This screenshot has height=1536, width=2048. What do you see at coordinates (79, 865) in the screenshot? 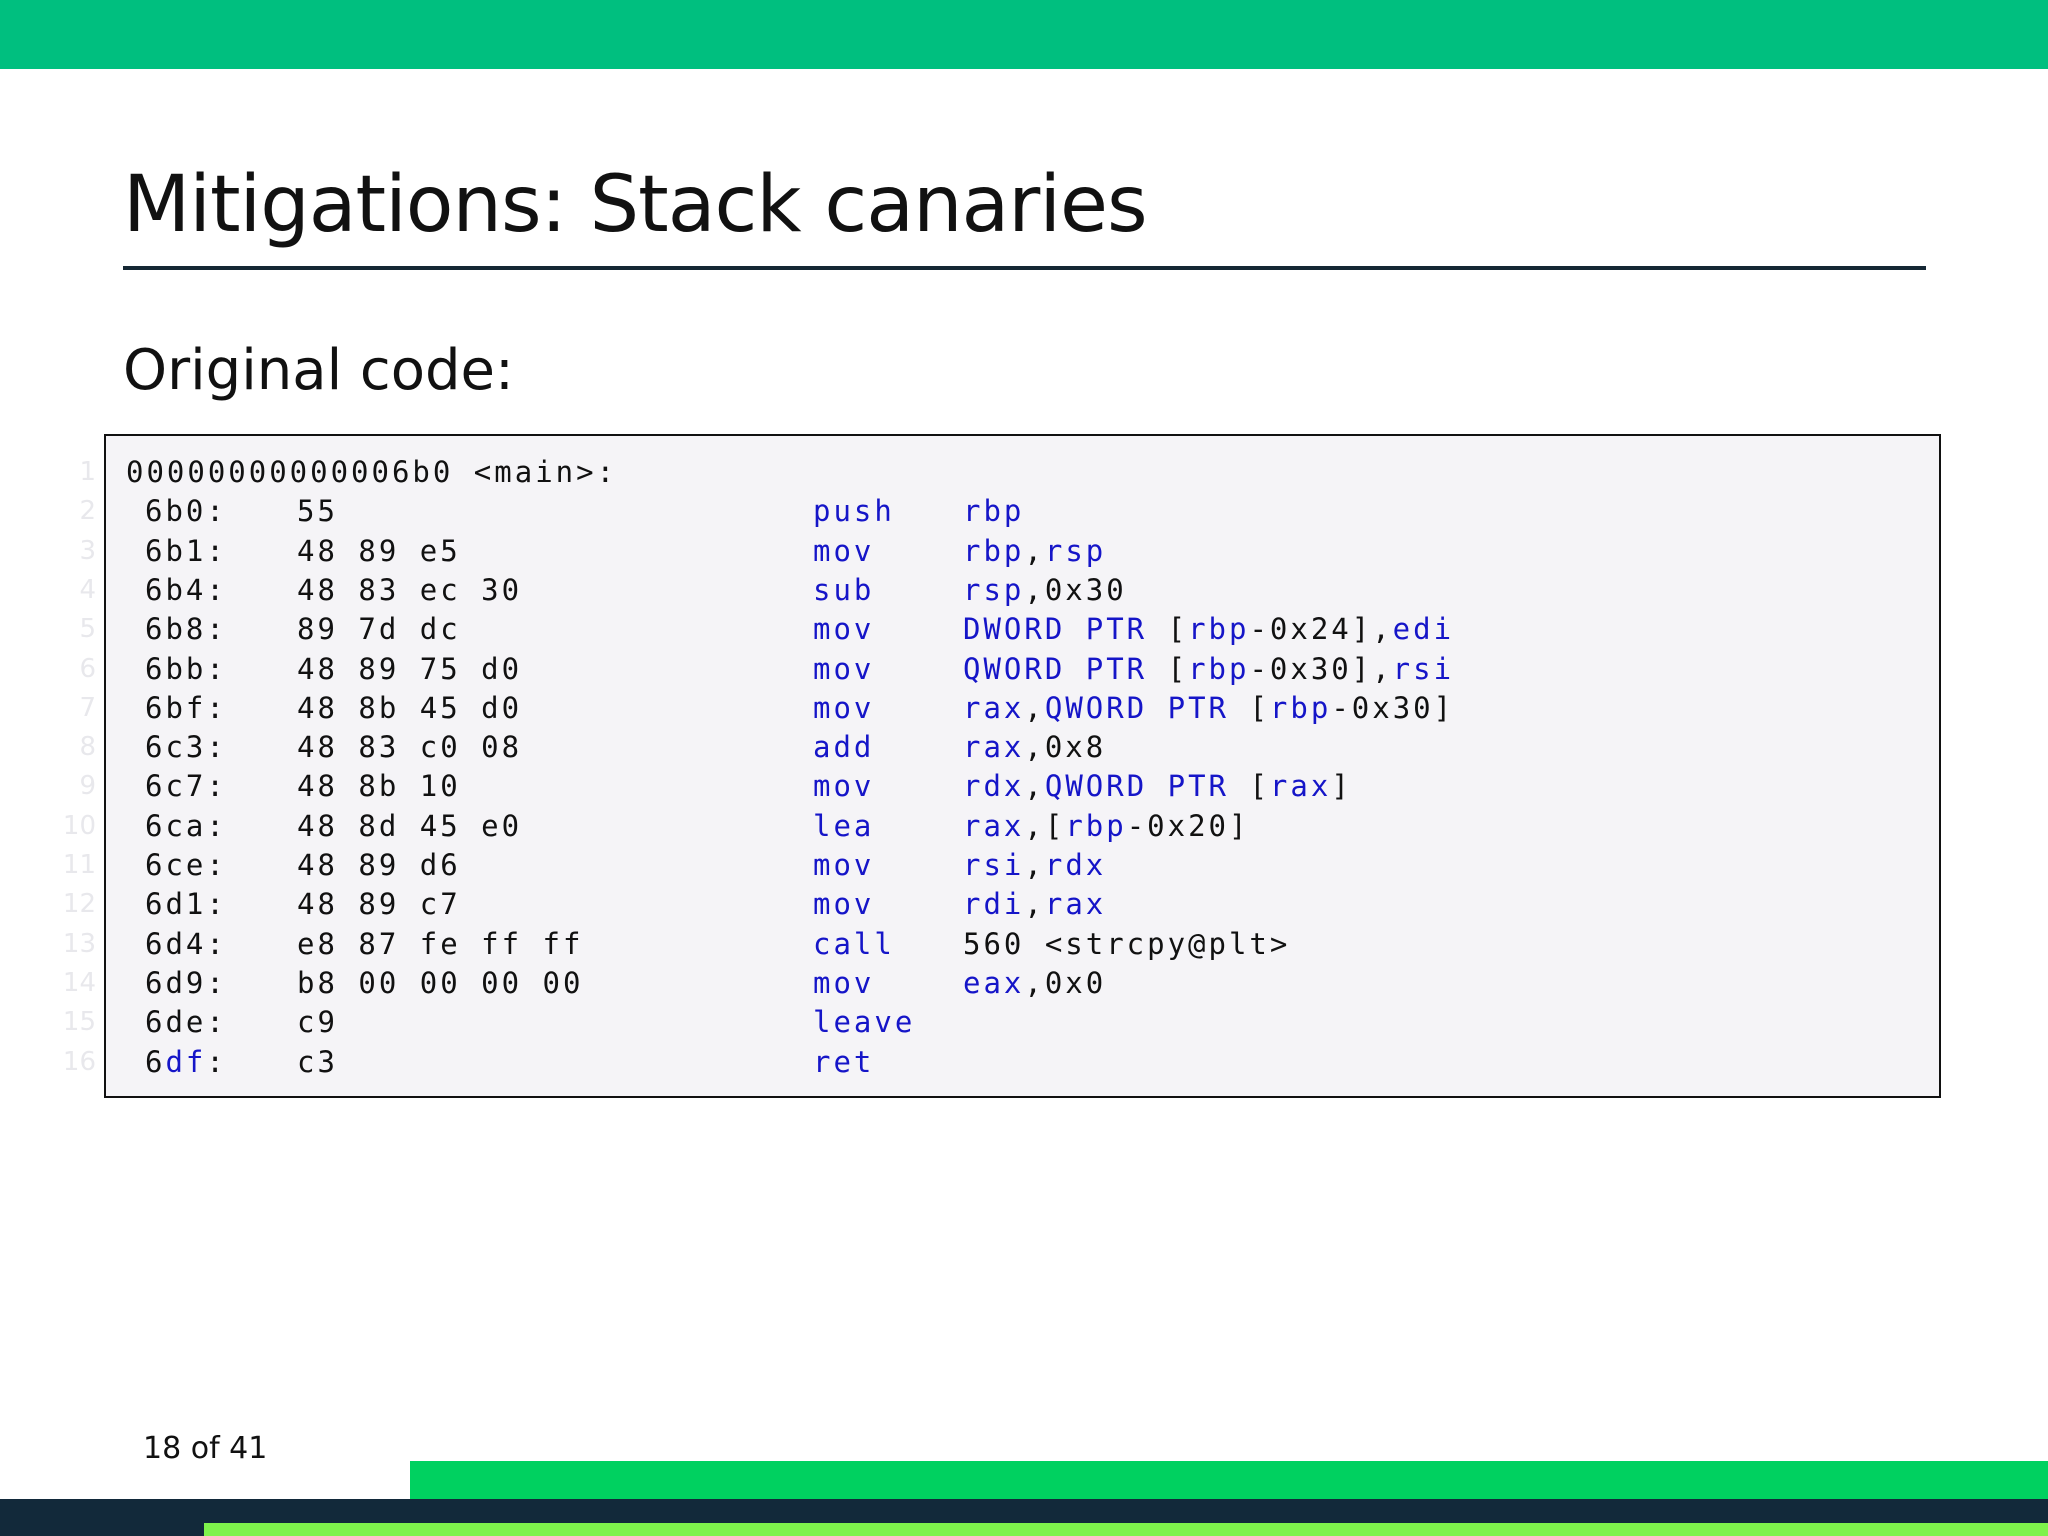
I see `line-number: 11` at bounding box center [79, 865].